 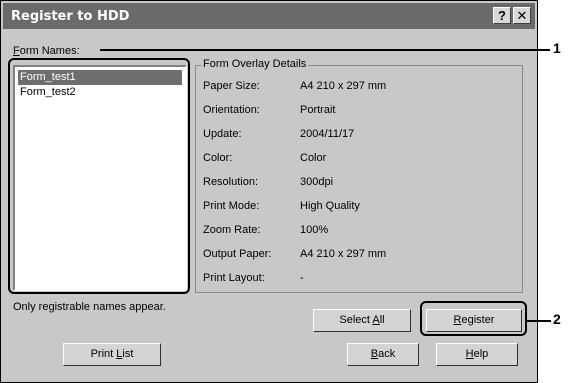 I want to click on detail-value: Color, so click(x=313, y=158).